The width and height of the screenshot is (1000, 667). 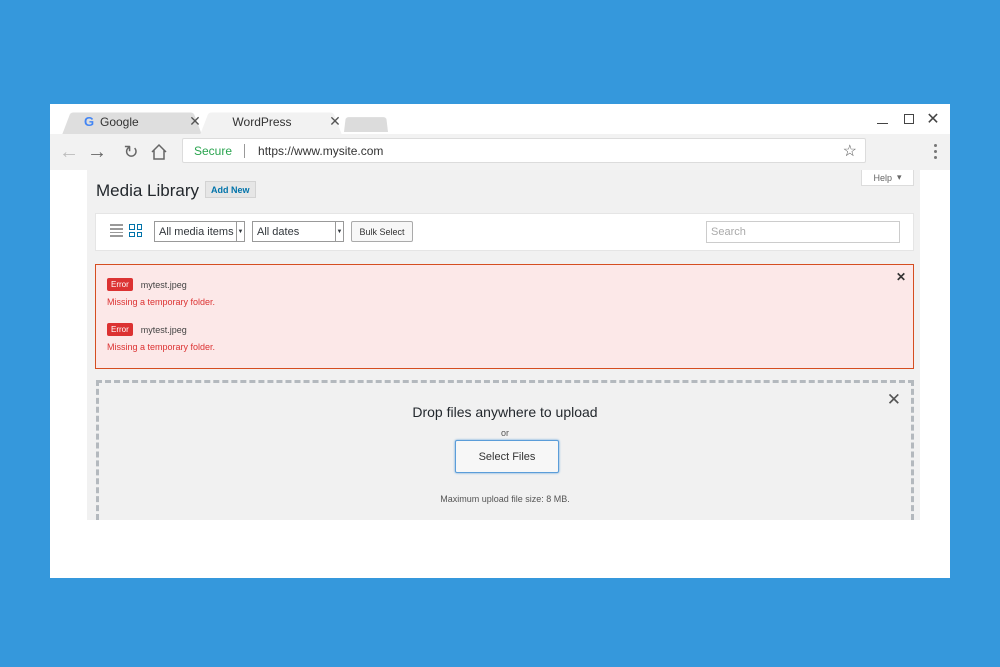 I want to click on drop-zone-title: Drop files anywhere to upload, so click(x=505, y=412).